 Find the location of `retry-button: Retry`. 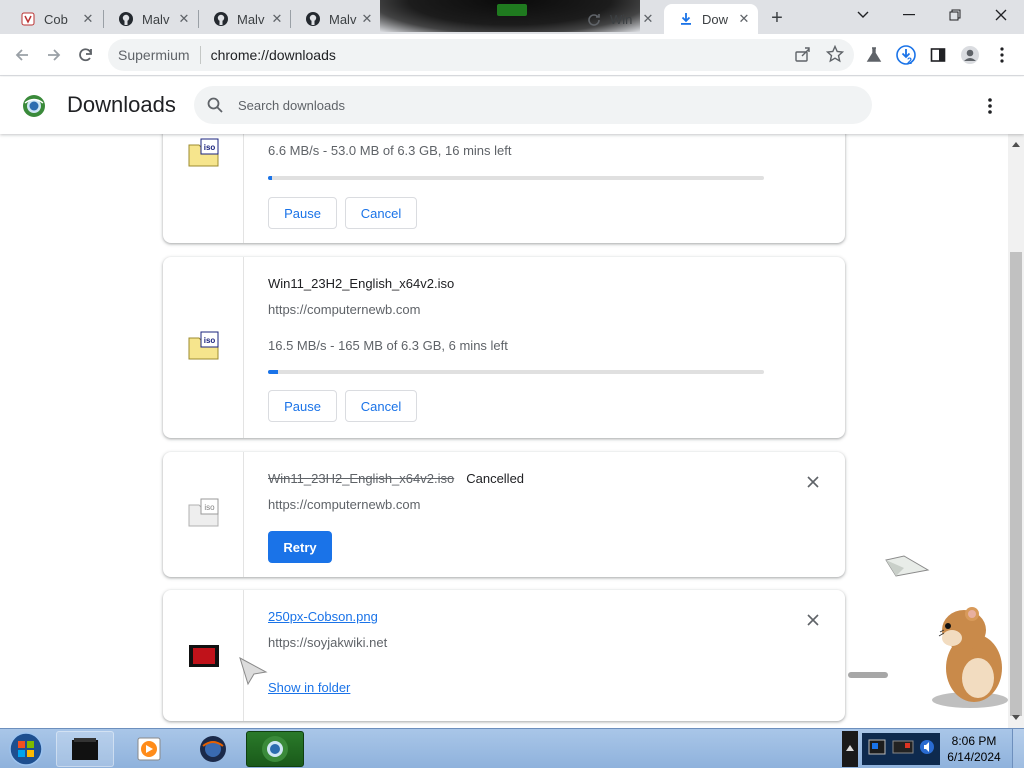

retry-button: Retry is located at coordinates (300, 547).